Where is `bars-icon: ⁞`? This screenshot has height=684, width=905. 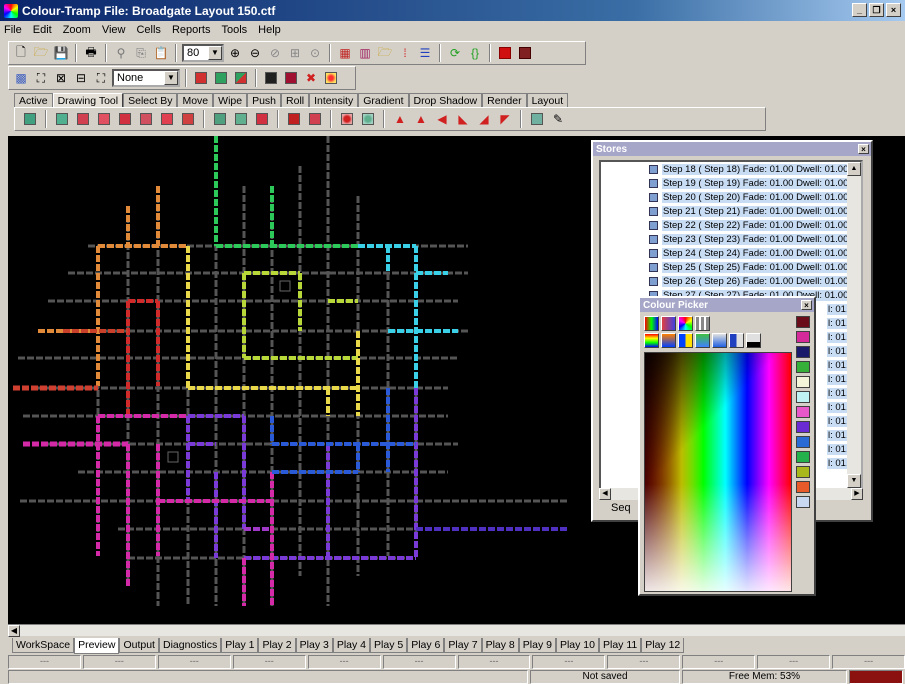 bars-icon: ⁞ is located at coordinates (405, 53).